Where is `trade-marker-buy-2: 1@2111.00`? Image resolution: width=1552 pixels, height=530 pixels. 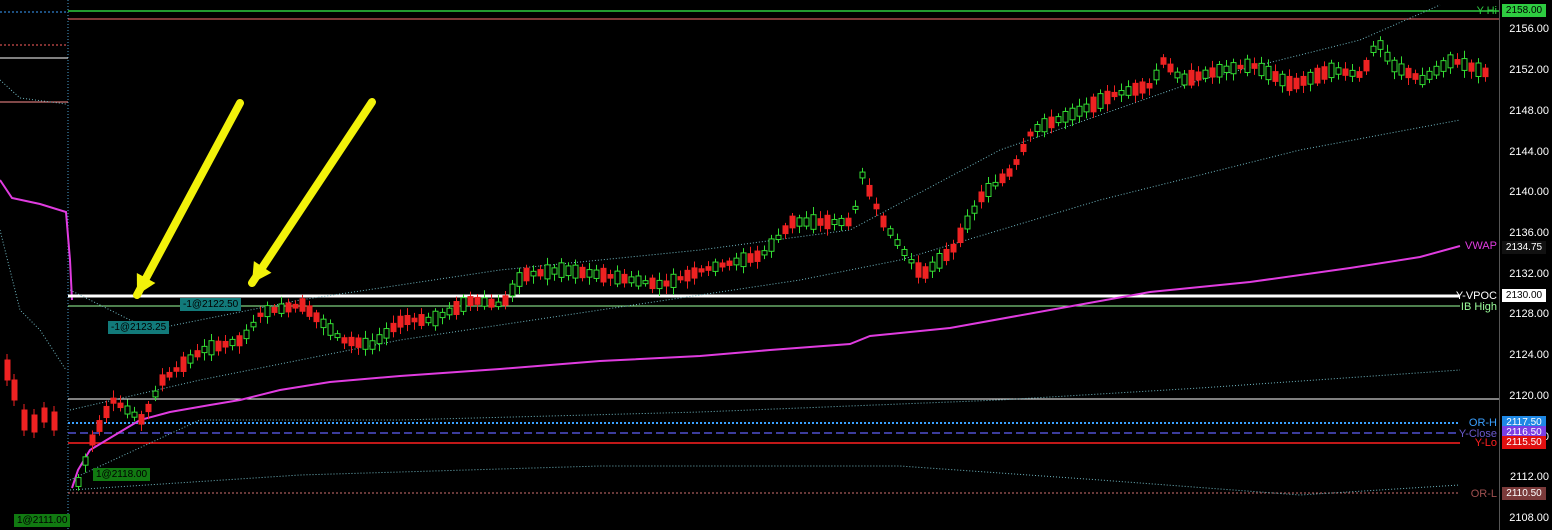
trade-marker-buy-2: 1@2111.00 is located at coordinates (42, 520).